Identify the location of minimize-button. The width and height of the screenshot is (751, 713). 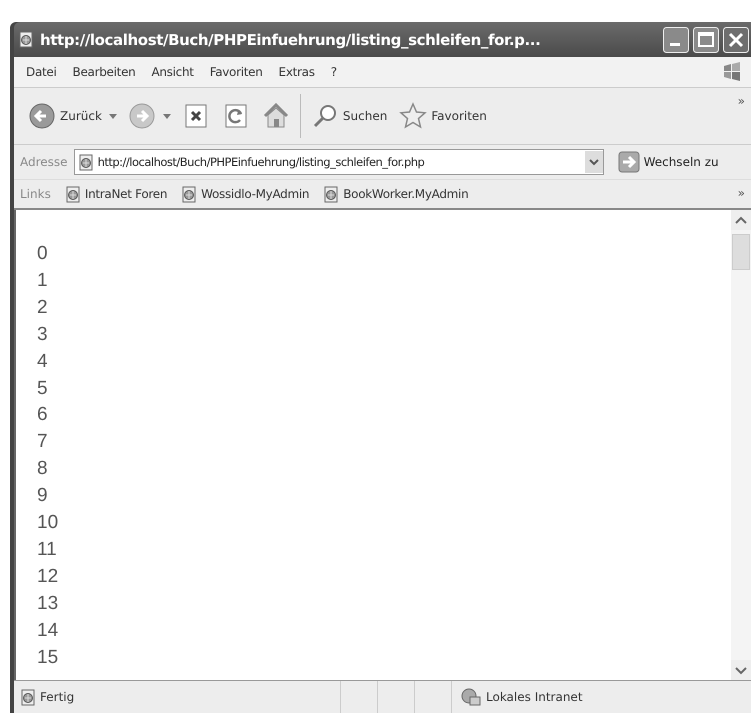
(676, 39).